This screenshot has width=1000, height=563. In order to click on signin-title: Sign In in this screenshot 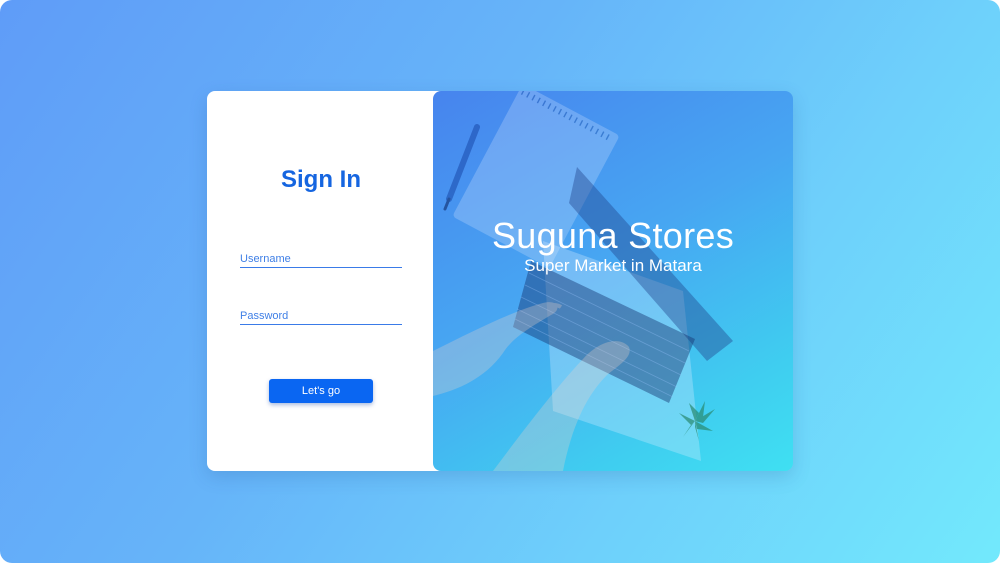, I will do `click(321, 179)`.